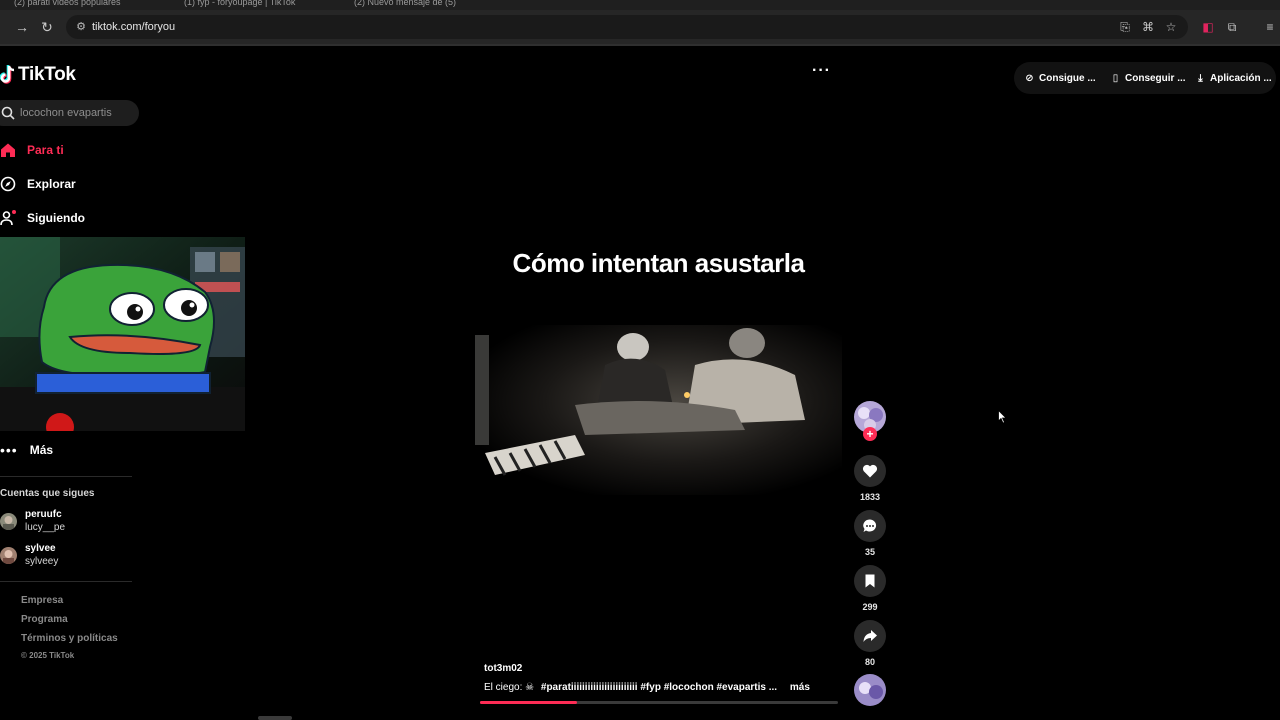  What do you see at coordinates (1029, 78) in the screenshot?
I see `coin-icon: ⊘` at bounding box center [1029, 78].